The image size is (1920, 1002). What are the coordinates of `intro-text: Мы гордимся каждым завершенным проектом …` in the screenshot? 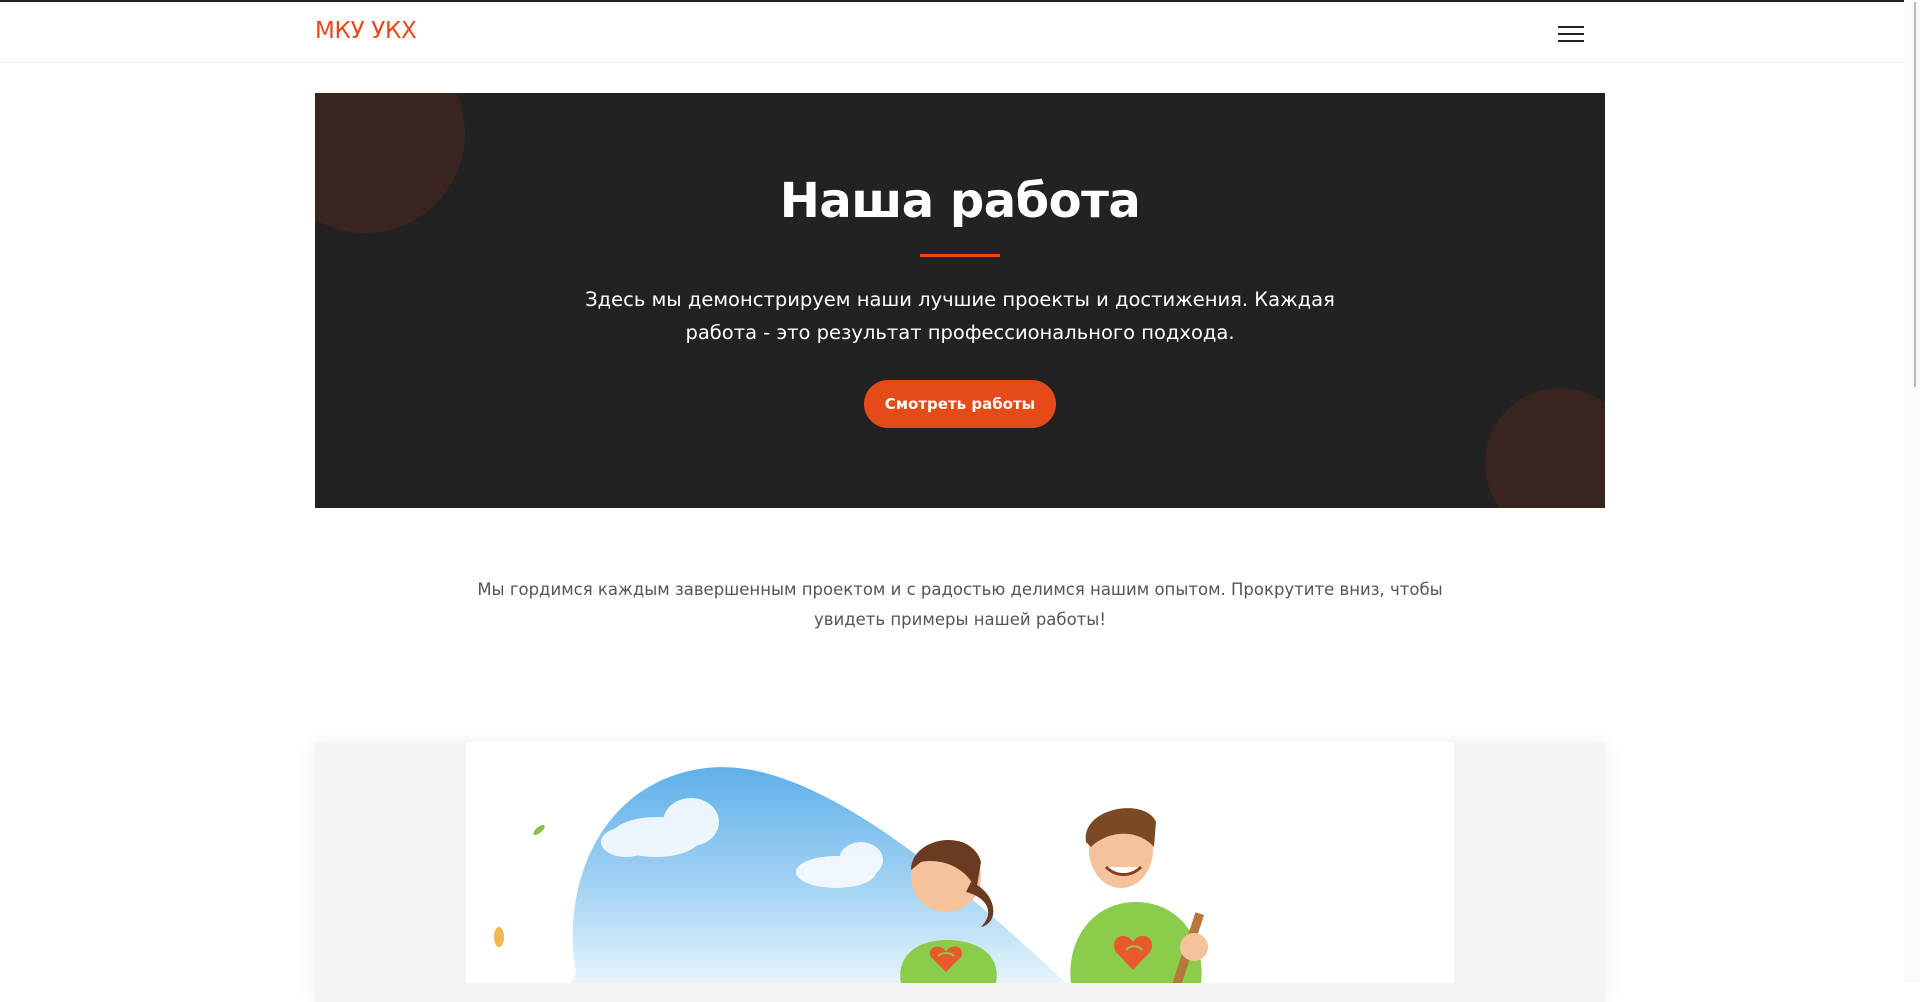 It's located at (960, 604).